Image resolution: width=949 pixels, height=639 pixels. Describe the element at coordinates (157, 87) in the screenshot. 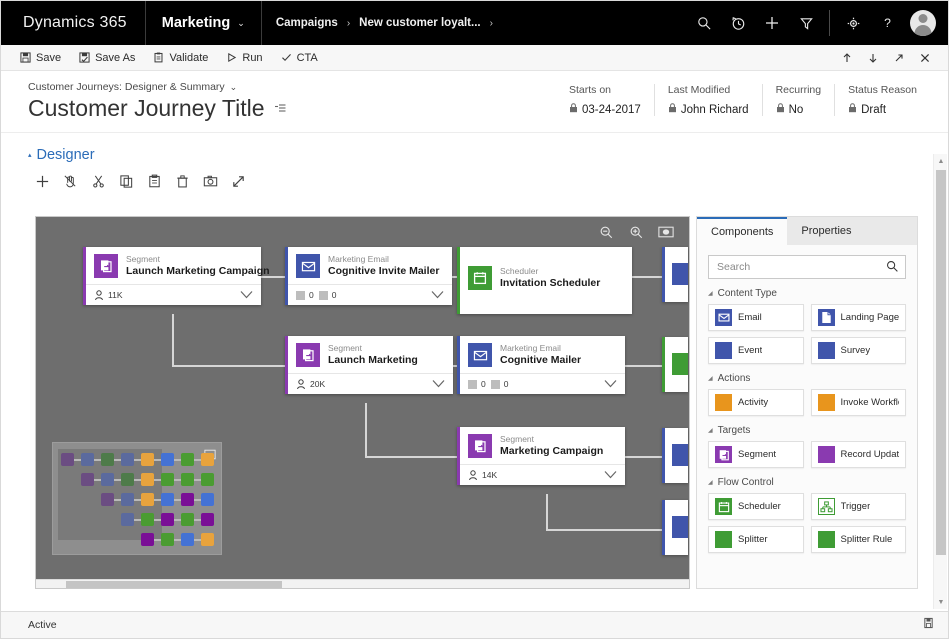

I see `form-selector: Customer Journeys: Designer & Summary ⌄` at that location.